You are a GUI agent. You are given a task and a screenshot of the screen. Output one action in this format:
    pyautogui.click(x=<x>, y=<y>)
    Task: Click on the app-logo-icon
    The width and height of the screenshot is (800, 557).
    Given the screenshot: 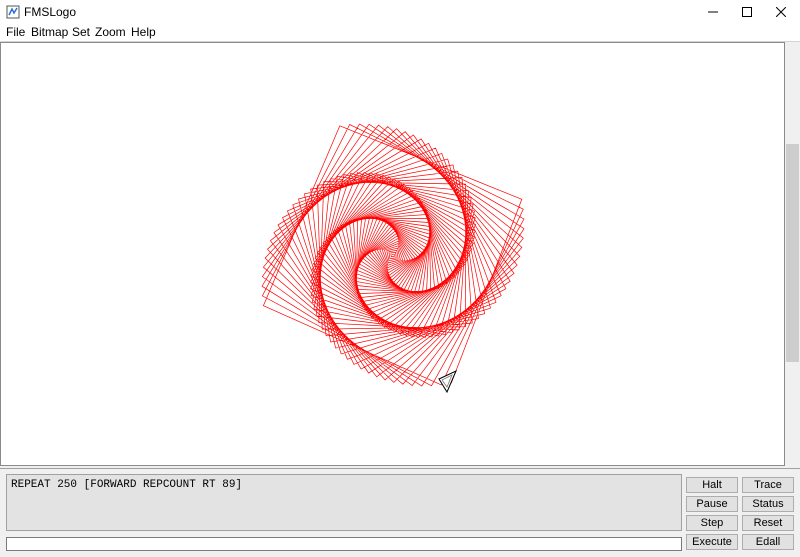 What is the action you would take?
    pyautogui.click(x=13, y=12)
    